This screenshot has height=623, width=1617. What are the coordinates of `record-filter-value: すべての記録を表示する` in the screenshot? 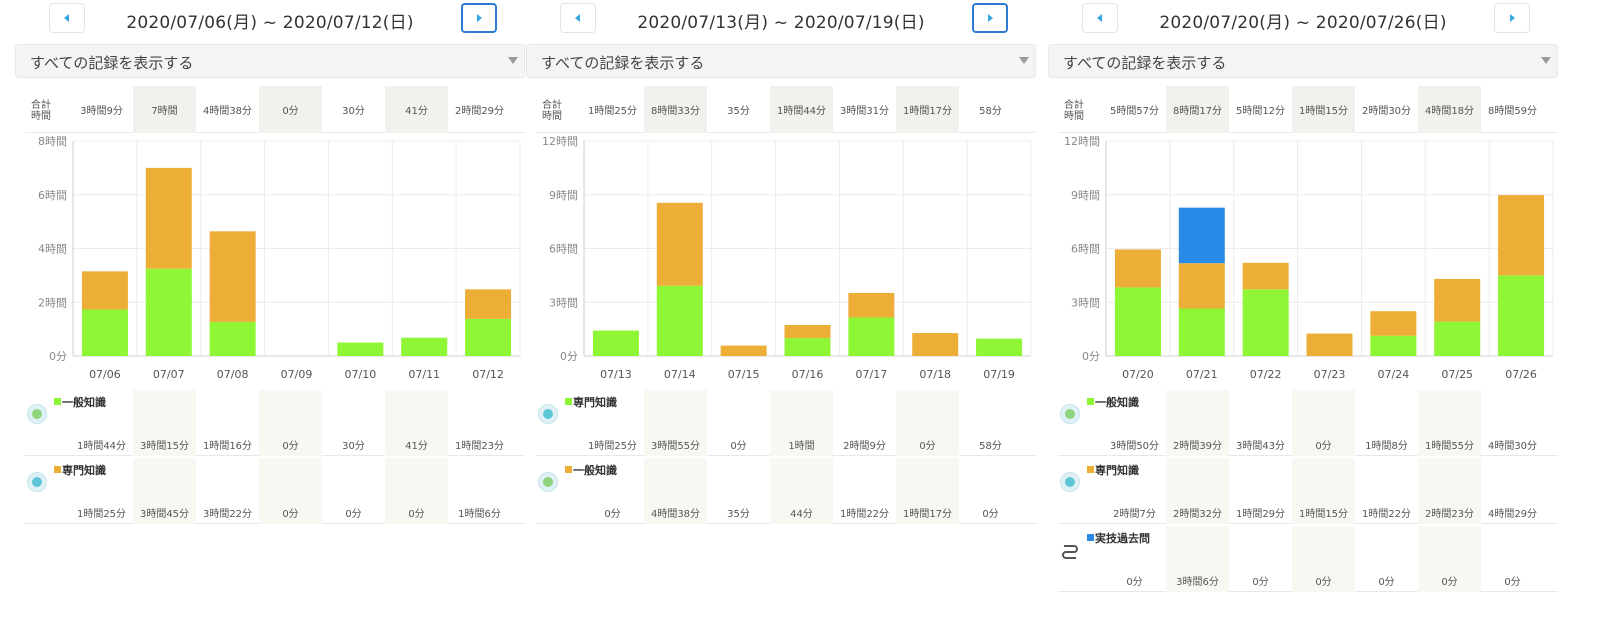 It's located at (1145, 63).